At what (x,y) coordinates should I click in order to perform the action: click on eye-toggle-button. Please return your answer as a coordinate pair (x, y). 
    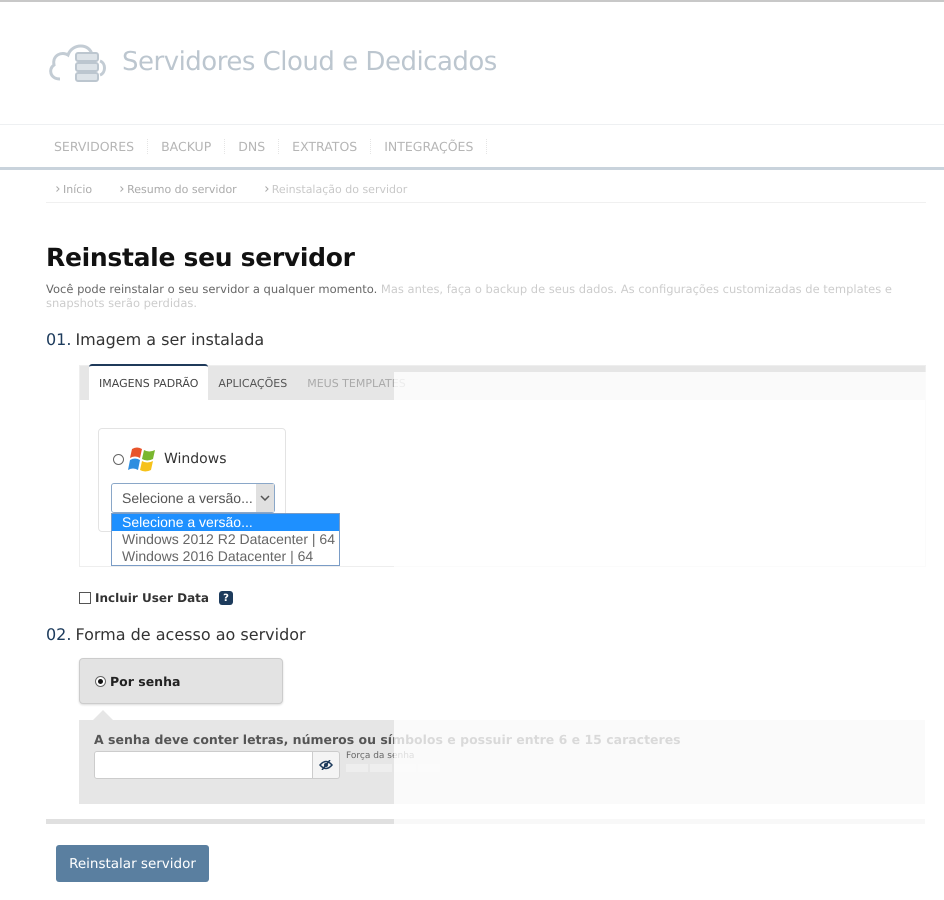
    Looking at the image, I should click on (326, 765).